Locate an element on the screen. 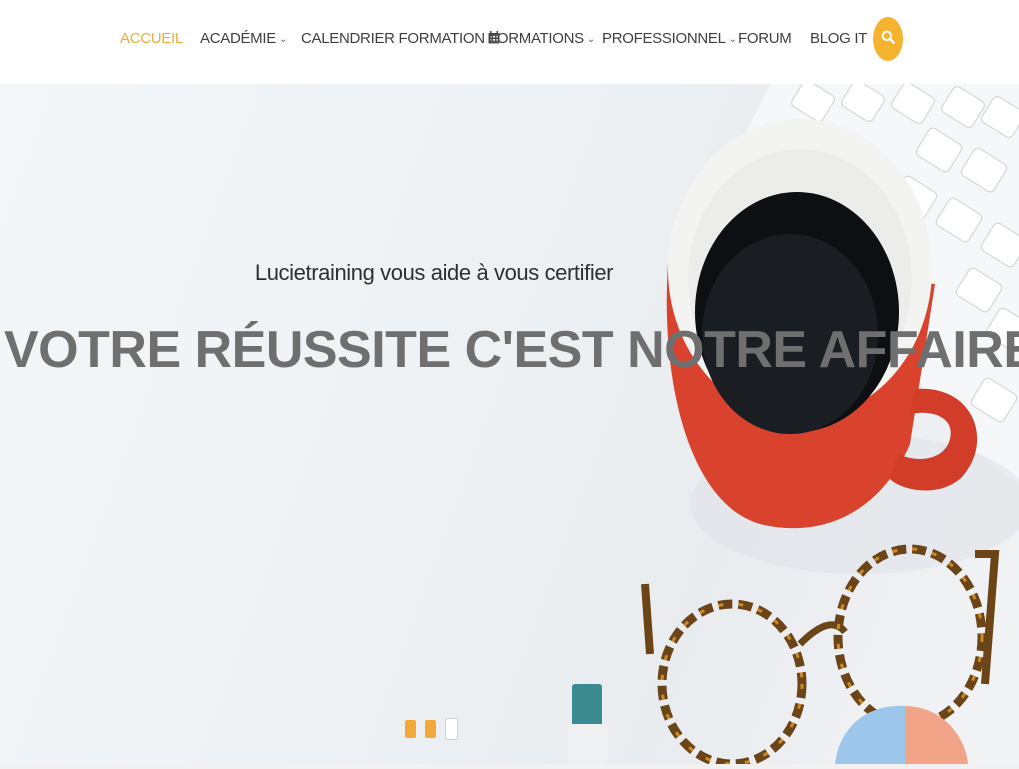  slider-pagination is located at coordinates (431, 729).